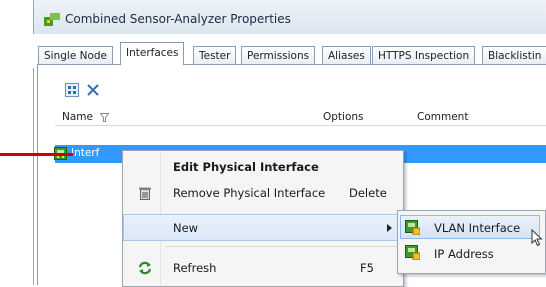 Image resolution: width=546 pixels, height=287 pixels. What do you see at coordinates (72, 90) in the screenshot?
I see `expand-all-icon` at bounding box center [72, 90].